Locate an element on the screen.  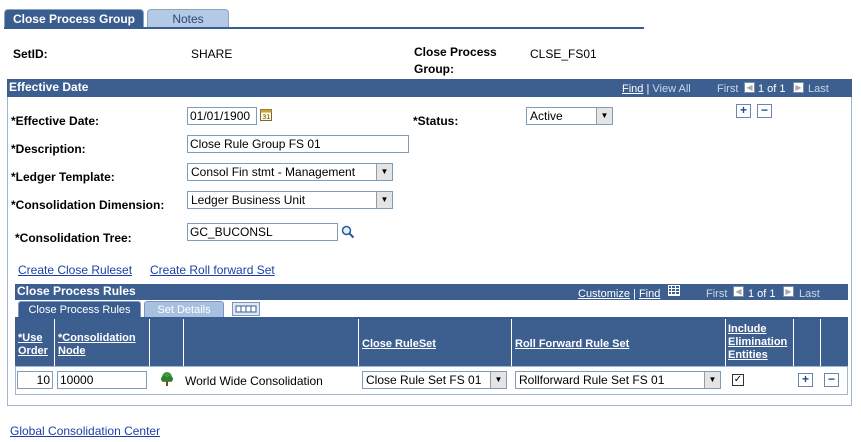
show-all-columns-icon is located at coordinates (246, 309).